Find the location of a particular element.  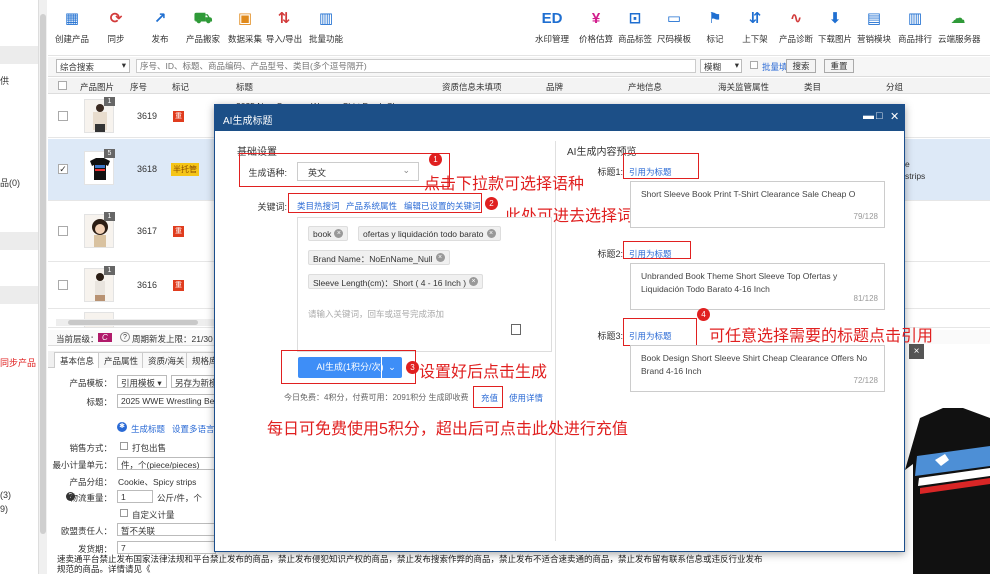

template-select: 引用模板 ▾ is located at coordinates (142, 381).